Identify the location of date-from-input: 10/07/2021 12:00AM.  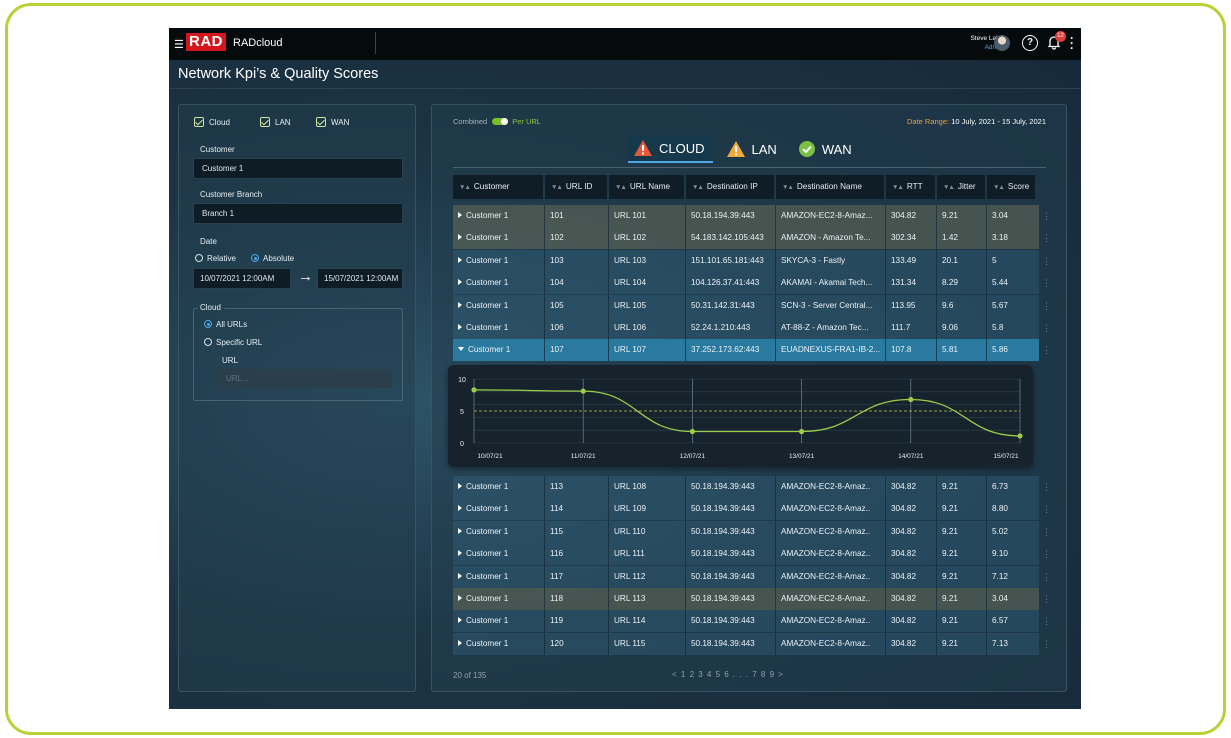
(242, 278).